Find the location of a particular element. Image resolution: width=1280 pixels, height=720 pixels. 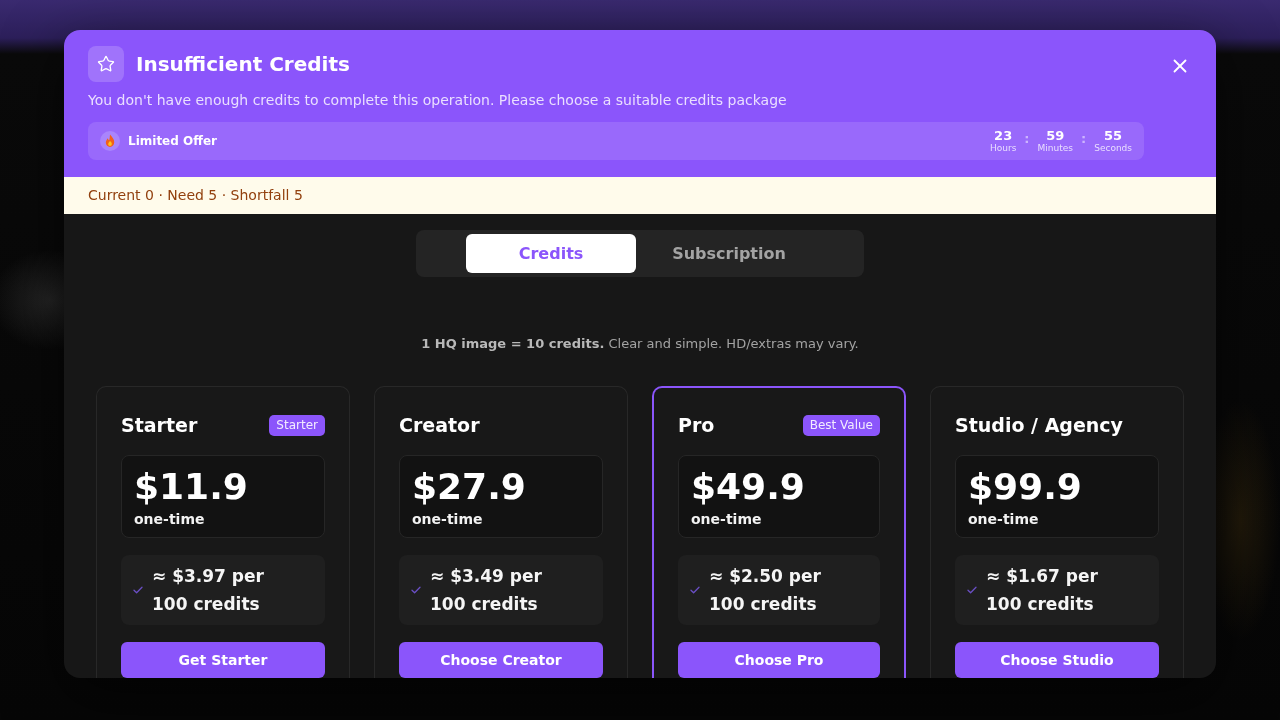

countdown-unit-label: Hours is located at coordinates (1003, 148).